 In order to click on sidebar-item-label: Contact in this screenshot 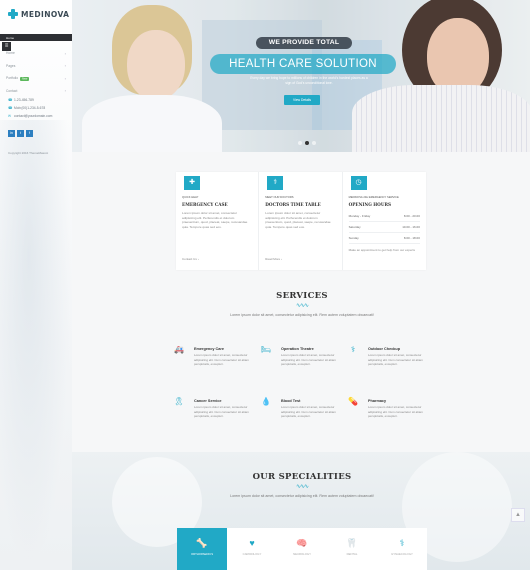, I will do `click(12, 90)`.